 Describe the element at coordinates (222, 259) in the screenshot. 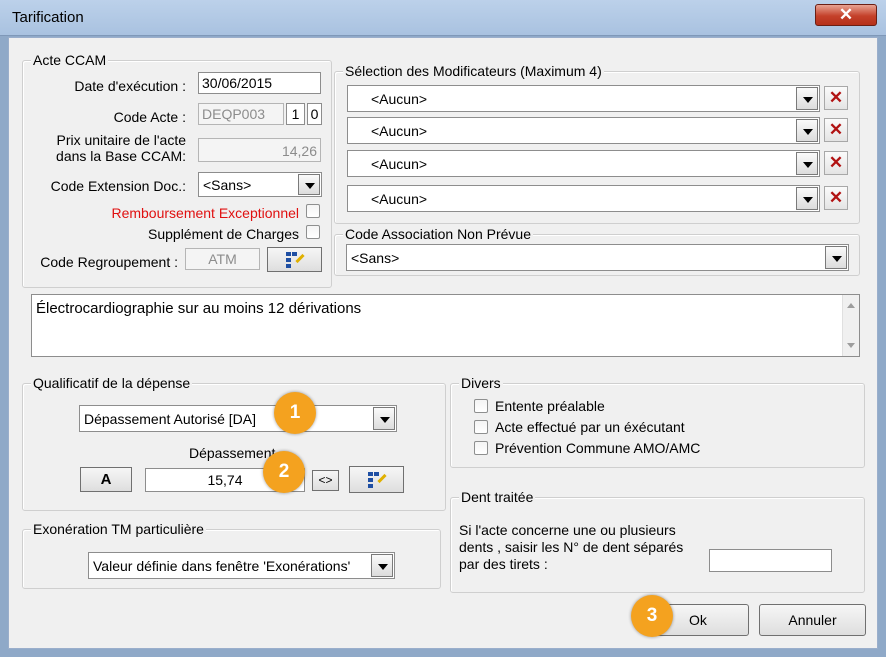

I see `code-regroupement-input: ATM` at that location.